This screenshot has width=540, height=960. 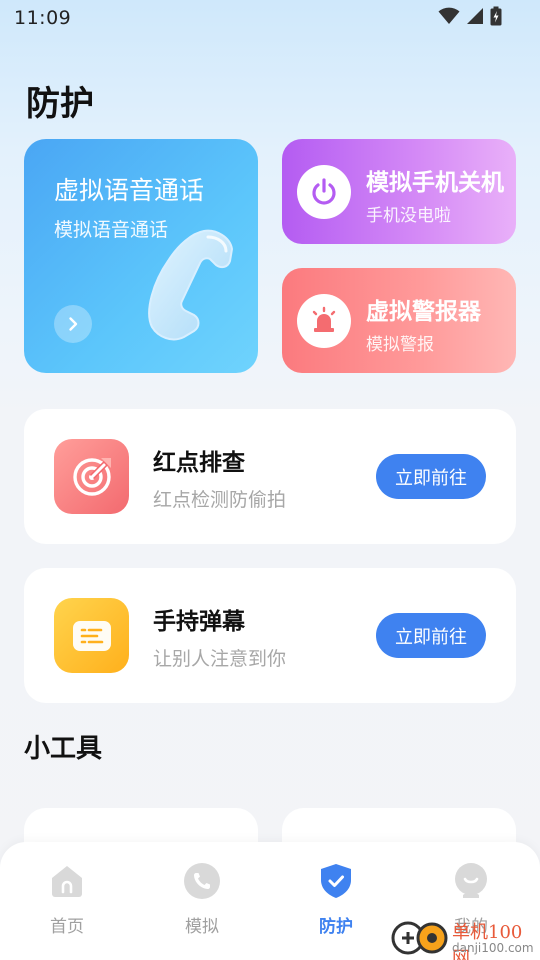 What do you see at coordinates (435, 183) in the screenshot?
I see `shutdown-card-title: 模拟手机关机` at bounding box center [435, 183].